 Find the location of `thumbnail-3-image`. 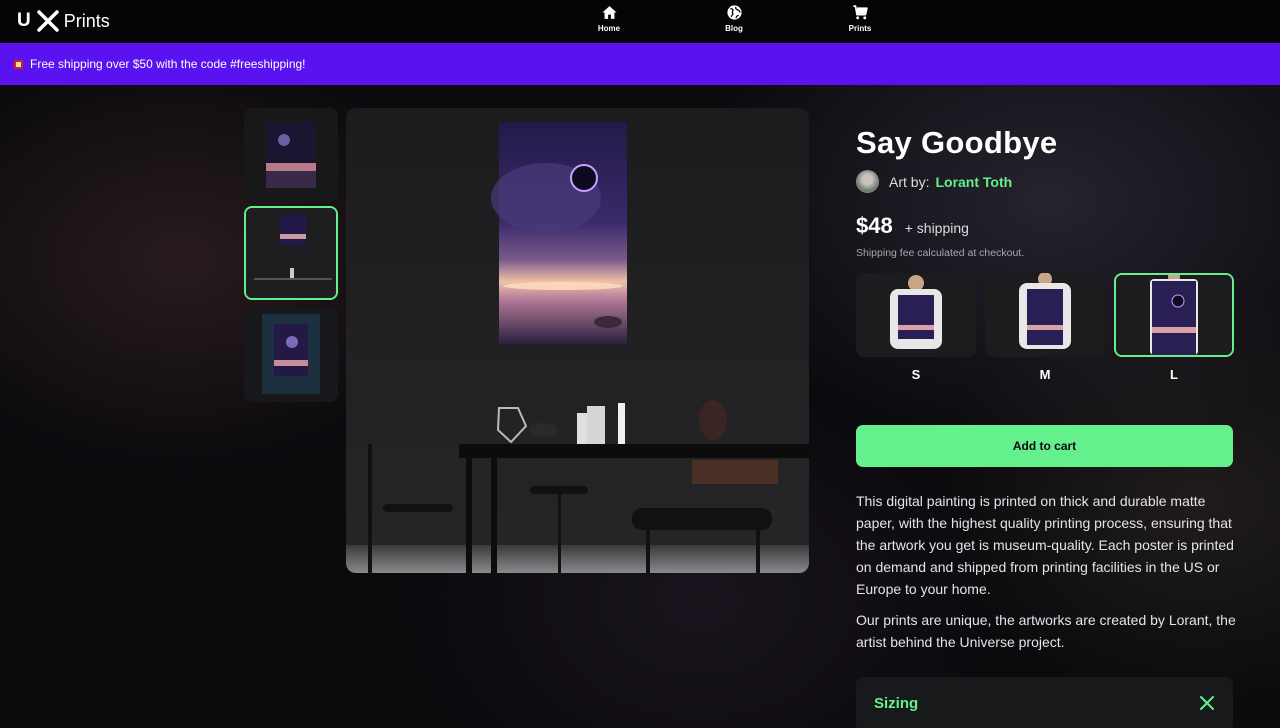

thumbnail-3-image is located at coordinates (291, 355).